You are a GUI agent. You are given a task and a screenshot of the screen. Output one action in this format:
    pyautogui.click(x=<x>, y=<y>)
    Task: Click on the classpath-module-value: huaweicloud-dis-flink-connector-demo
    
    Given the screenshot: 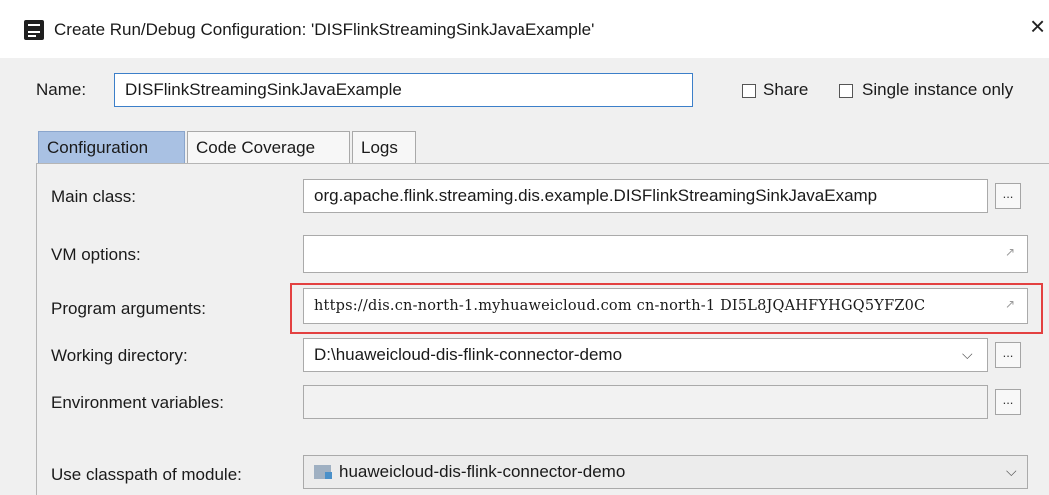 What is the action you would take?
    pyautogui.click(x=482, y=471)
    